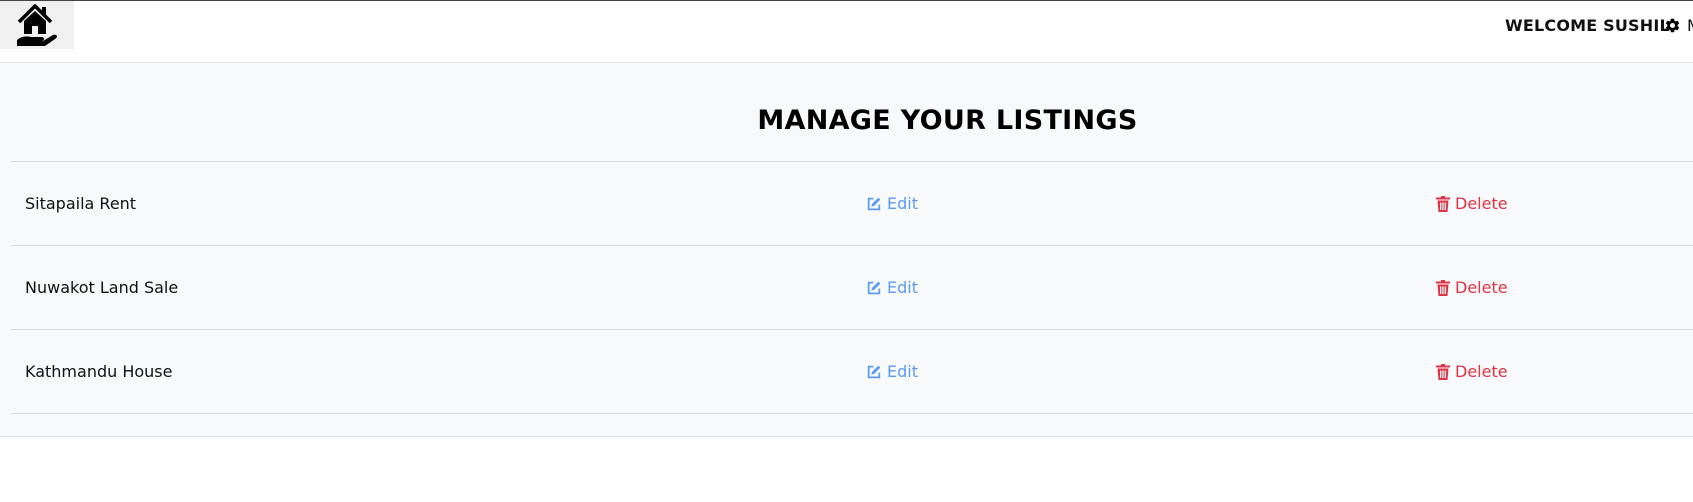  Describe the element at coordinates (102, 287) in the screenshot. I see `listing-name: Nuwakot Land Sale` at that location.